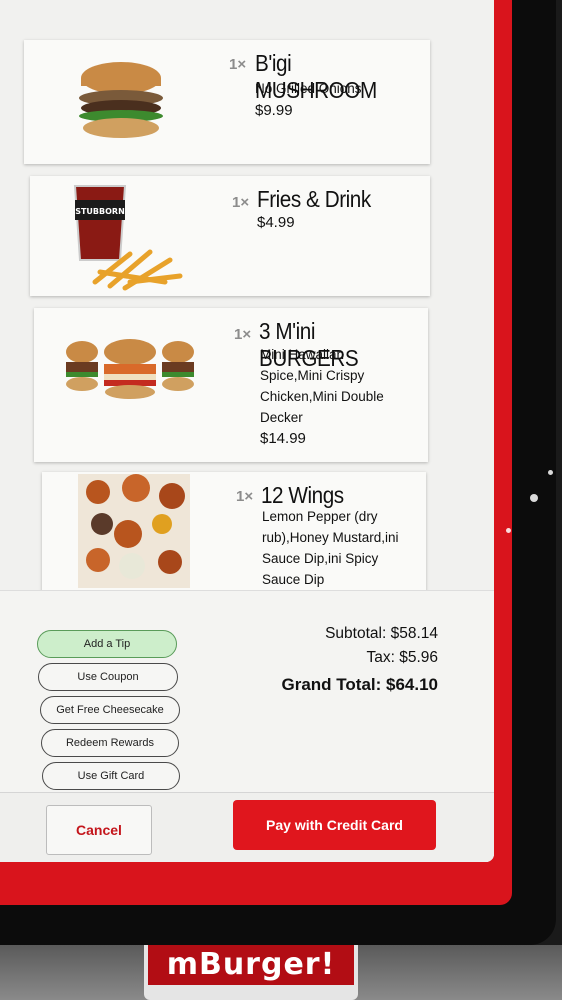  I want to click on item-desc-line: No Grilled Onions, so click(308, 88).